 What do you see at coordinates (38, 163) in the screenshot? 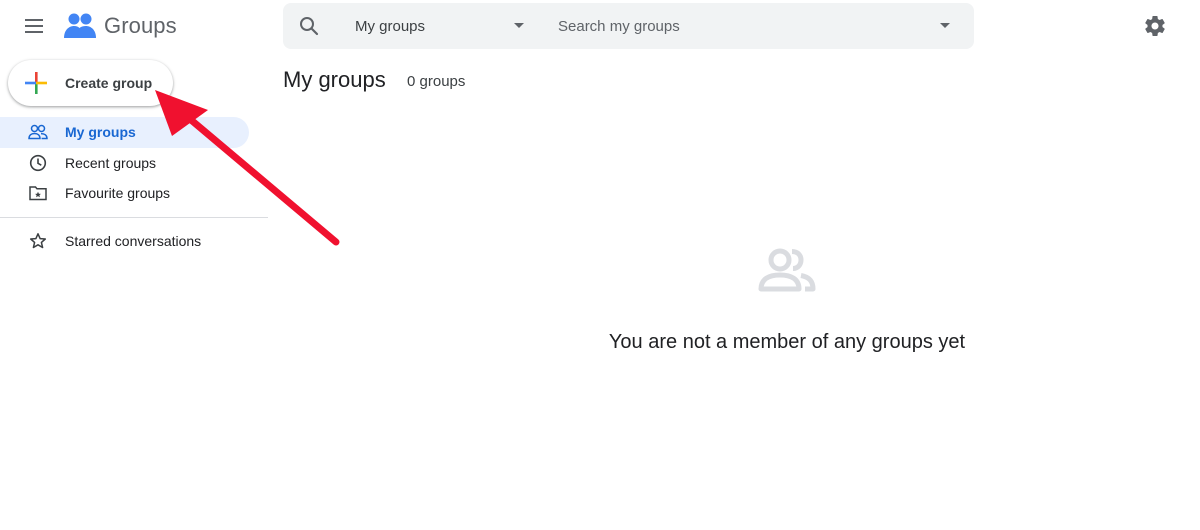
I see `clock-icon` at bounding box center [38, 163].